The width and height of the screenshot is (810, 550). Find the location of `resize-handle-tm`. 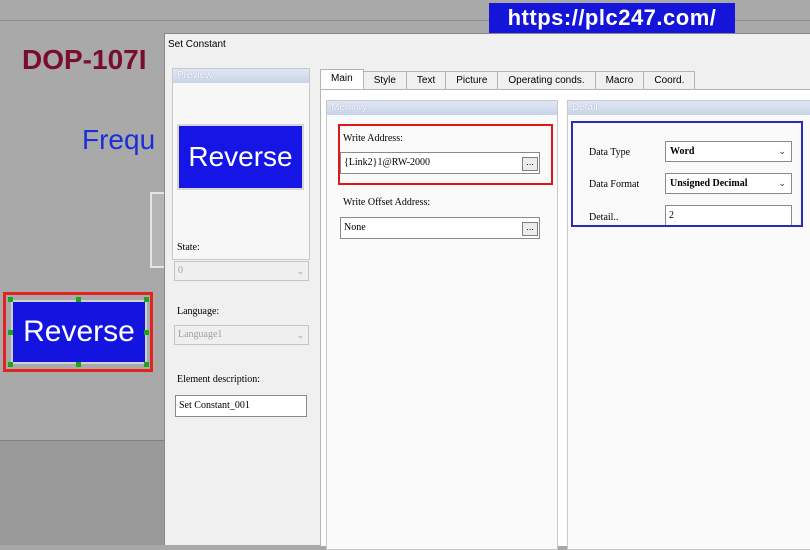

resize-handle-tm is located at coordinates (78, 299).